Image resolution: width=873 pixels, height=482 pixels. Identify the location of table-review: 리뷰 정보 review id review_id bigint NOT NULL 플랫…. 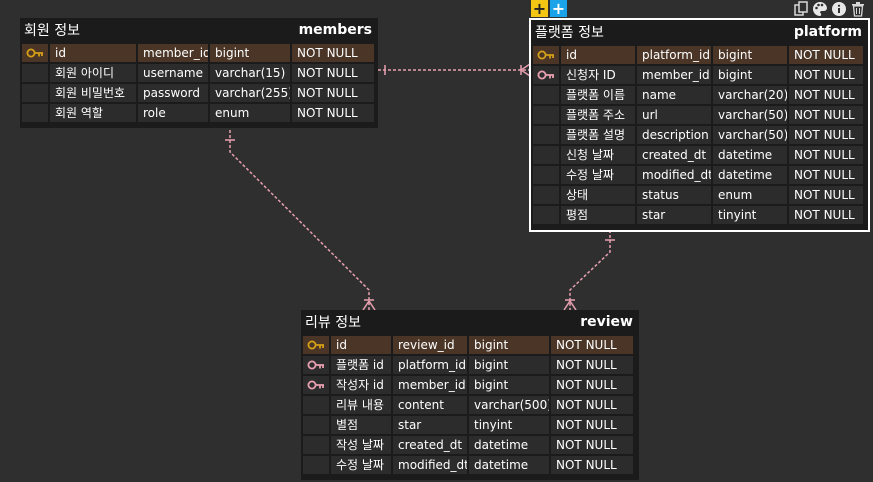
(470, 395).